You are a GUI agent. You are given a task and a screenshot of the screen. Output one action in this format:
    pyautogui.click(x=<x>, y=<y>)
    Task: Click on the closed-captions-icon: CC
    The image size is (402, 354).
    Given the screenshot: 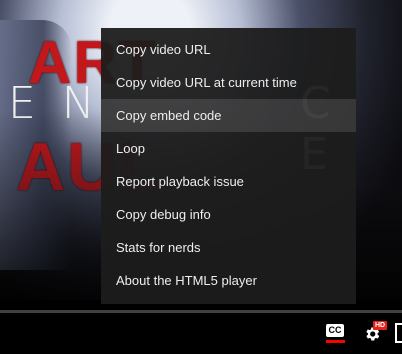 What is the action you would take?
    pyautogui.click(x=335, y=330)
    